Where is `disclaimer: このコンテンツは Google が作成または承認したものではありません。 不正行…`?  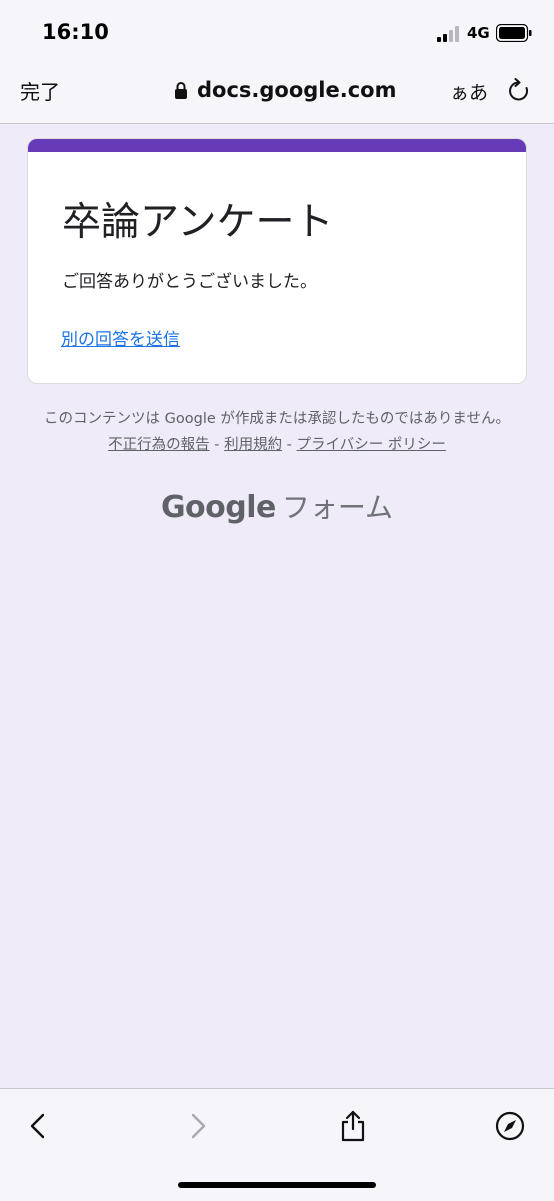
disclaimer: このコンテンツは Google が作成または承認したものではありません。 不正行… is located at coordinates (277, 432).